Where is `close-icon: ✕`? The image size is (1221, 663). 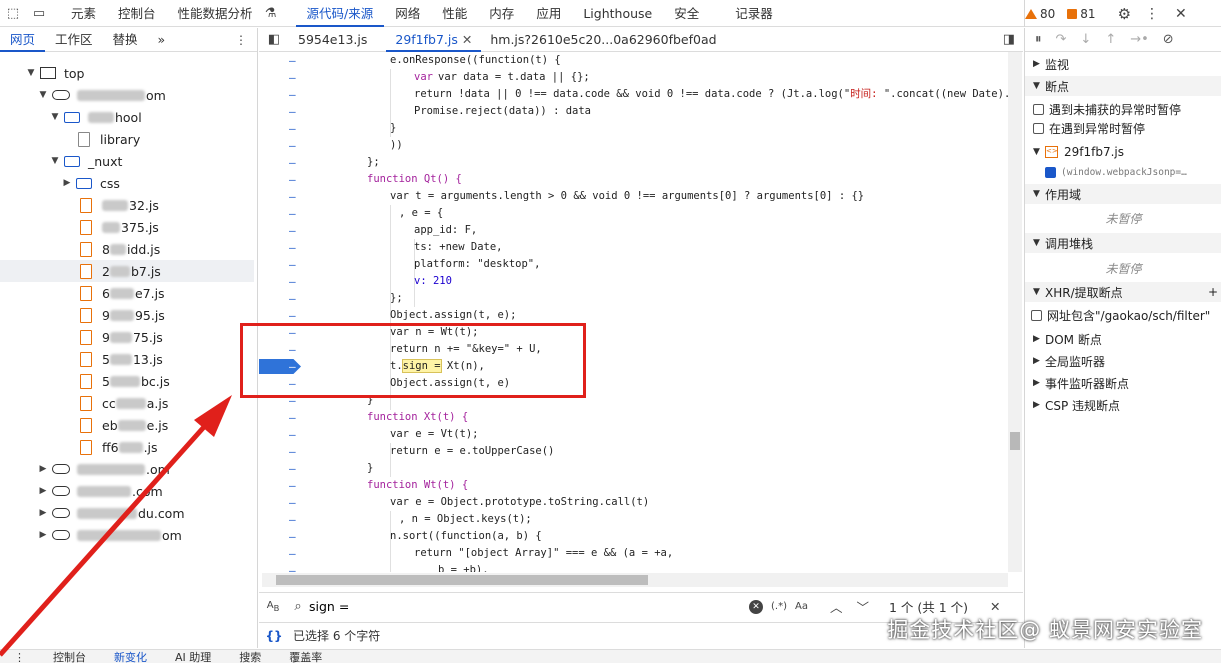
close-icon: ✕ is located at coordinates (1181, 14).